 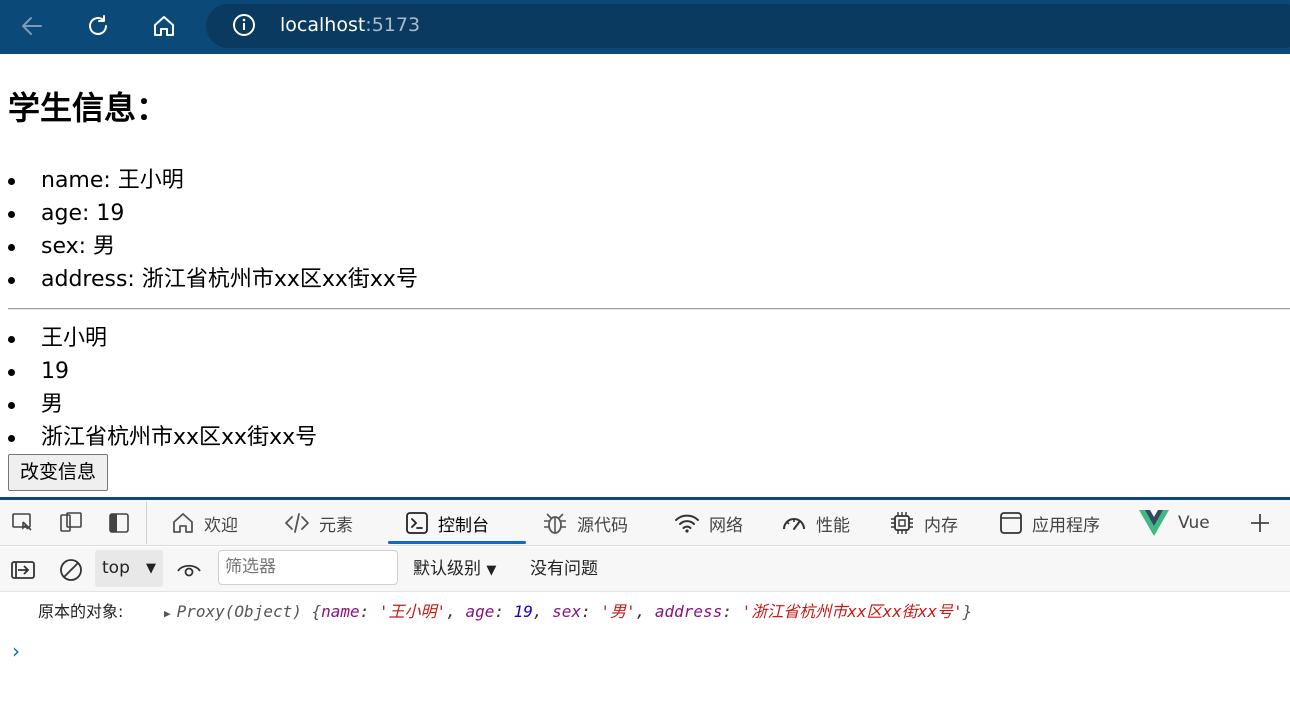 What do you see at coordinates (523, 611) in the screenshot?
I see `object-value: 19` at bounding box center [523, 611].